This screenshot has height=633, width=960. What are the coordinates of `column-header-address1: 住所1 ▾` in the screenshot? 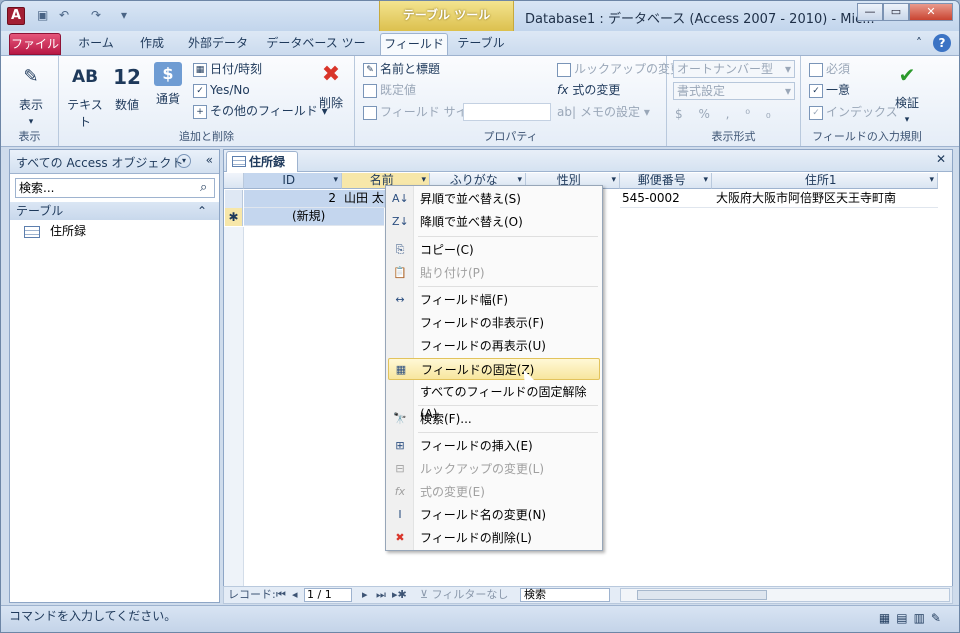 It's located at (825, 181).